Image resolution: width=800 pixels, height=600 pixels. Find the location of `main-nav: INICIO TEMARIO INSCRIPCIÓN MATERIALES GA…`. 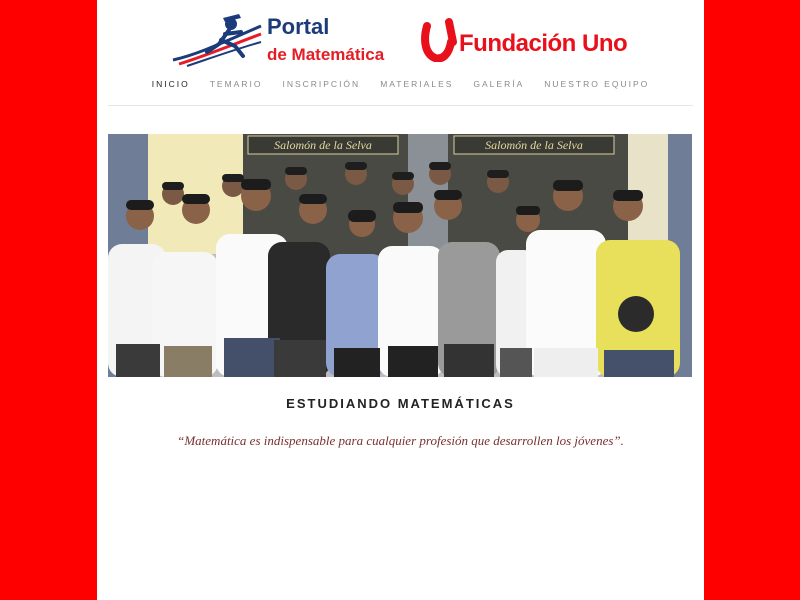

main-nav: INICIO TEMARIO INSCRIPCIÓN MATERIALES GA… is located at coordinates (400, 84).